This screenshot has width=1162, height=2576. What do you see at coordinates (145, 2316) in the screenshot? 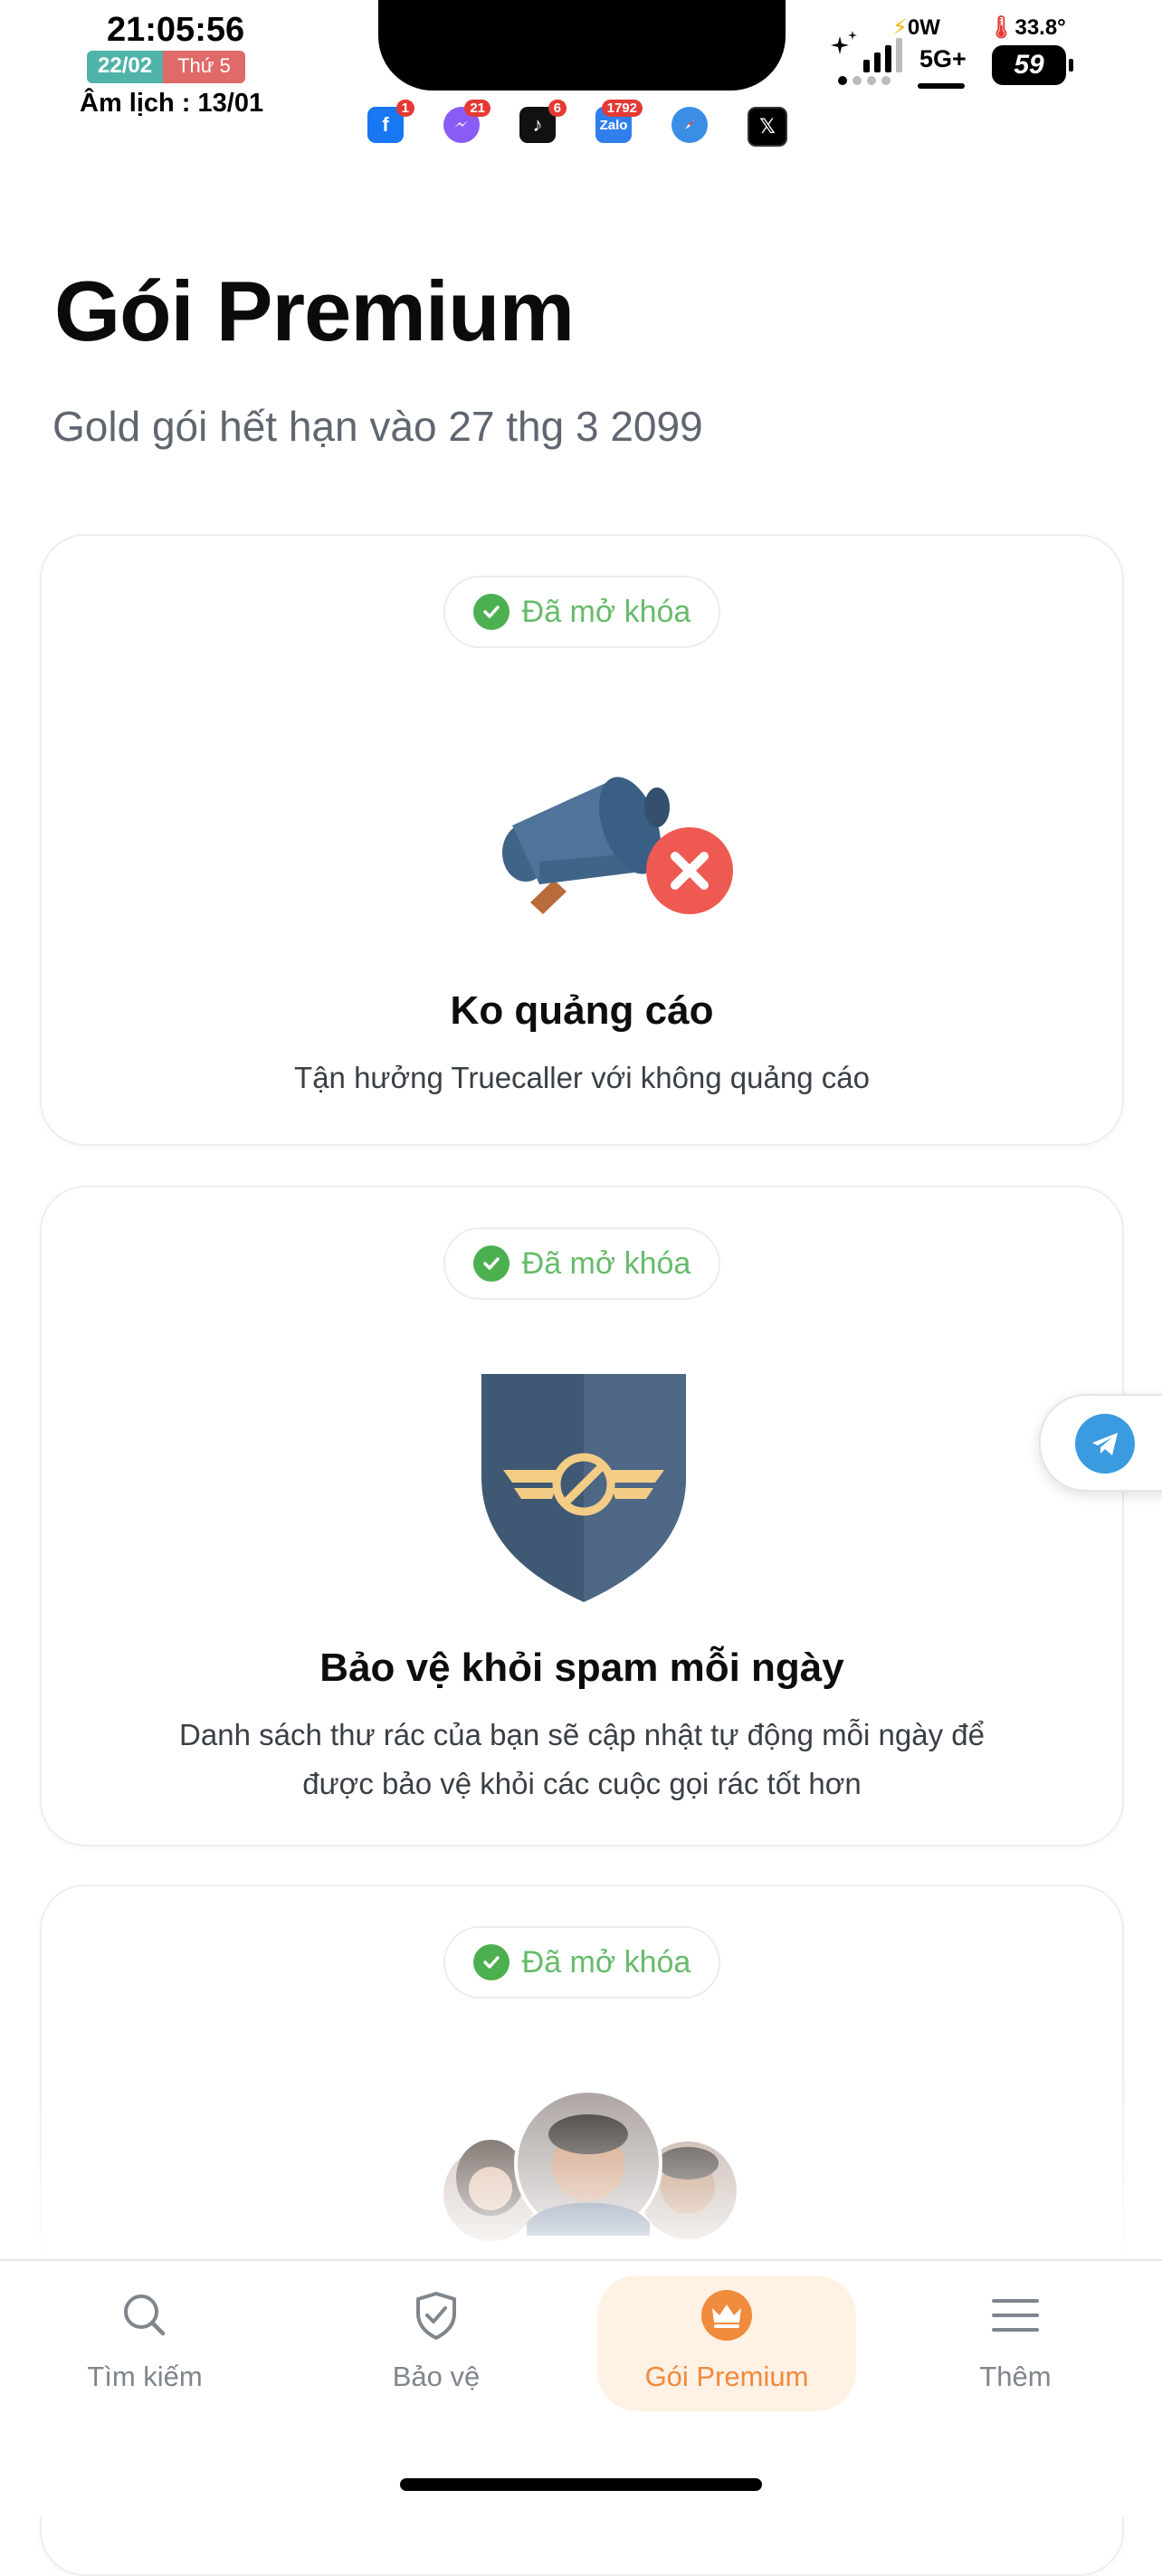
I see `search-icon` at bounding box center [145, 2316].